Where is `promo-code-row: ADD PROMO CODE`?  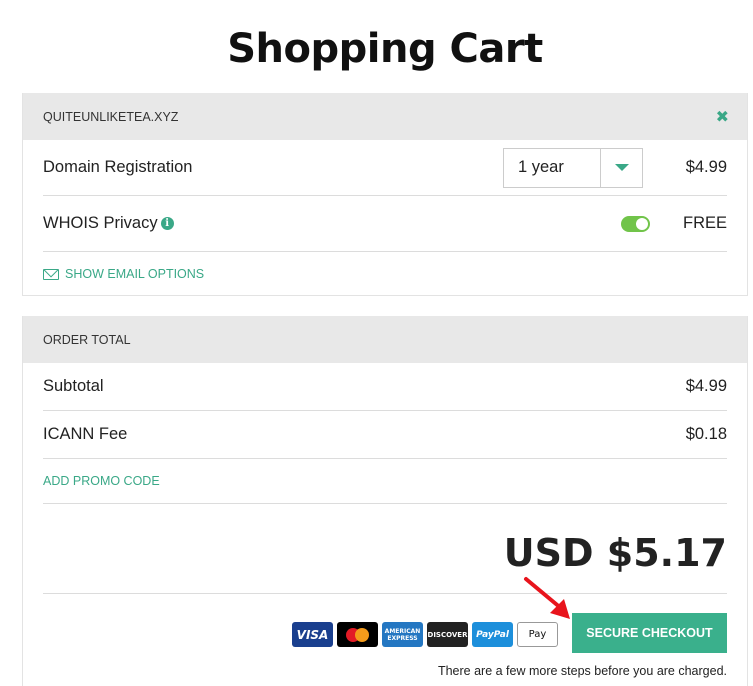
promo-code-row: ADD PROMO CODE is located at coordinates (385, 481).